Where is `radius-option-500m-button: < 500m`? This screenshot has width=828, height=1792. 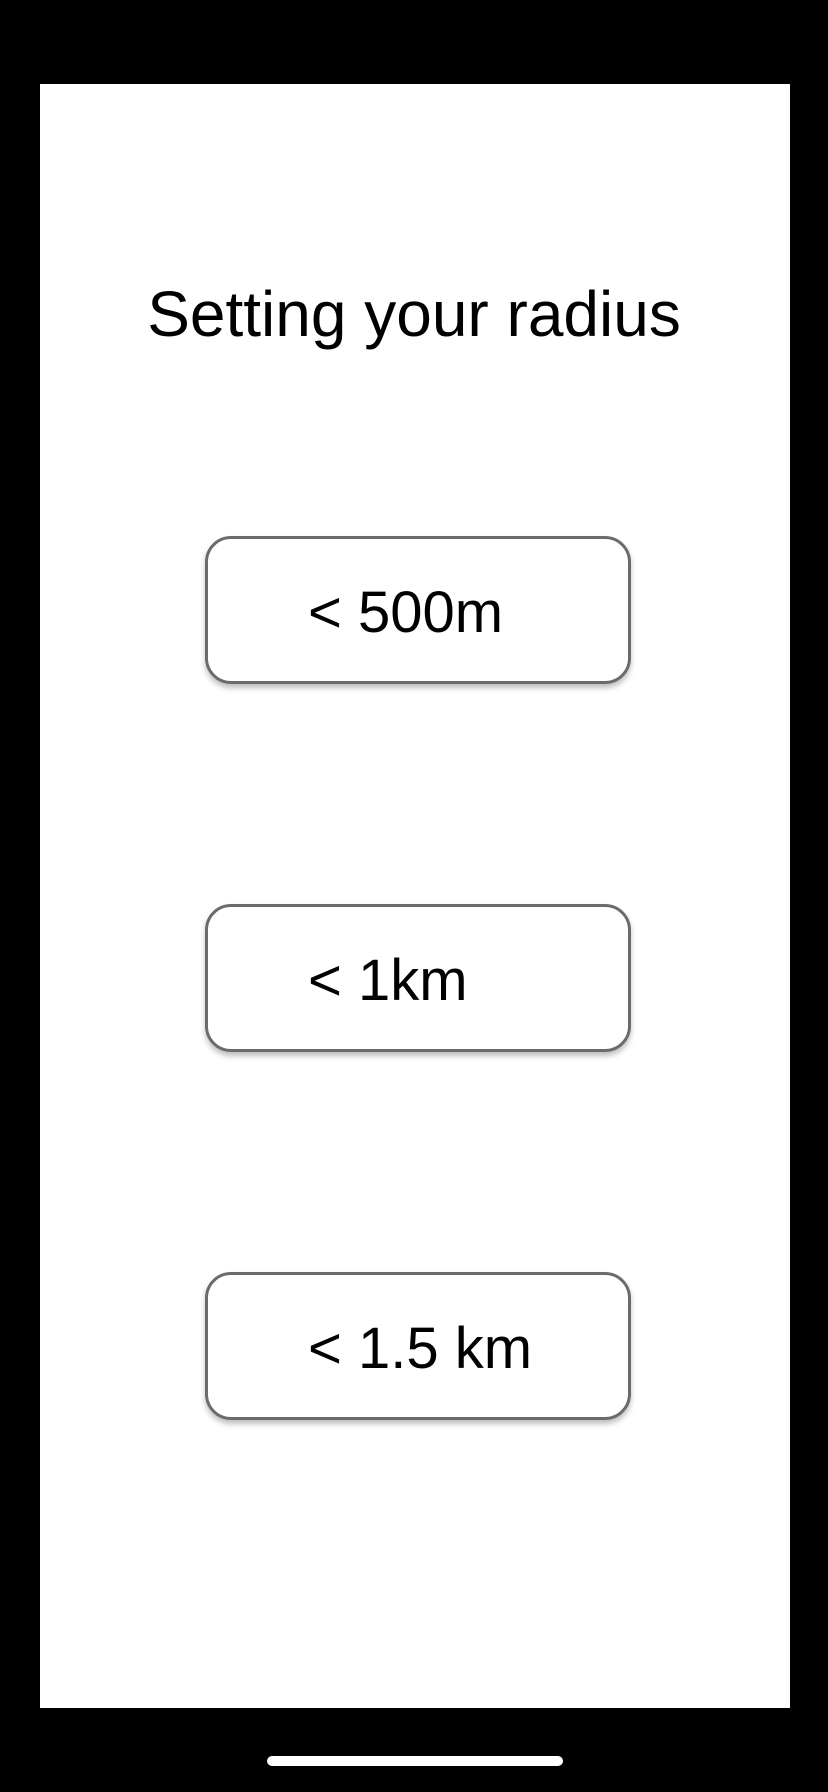 radius-option-500m-button: < 500m is located at coordinates (418, 610).